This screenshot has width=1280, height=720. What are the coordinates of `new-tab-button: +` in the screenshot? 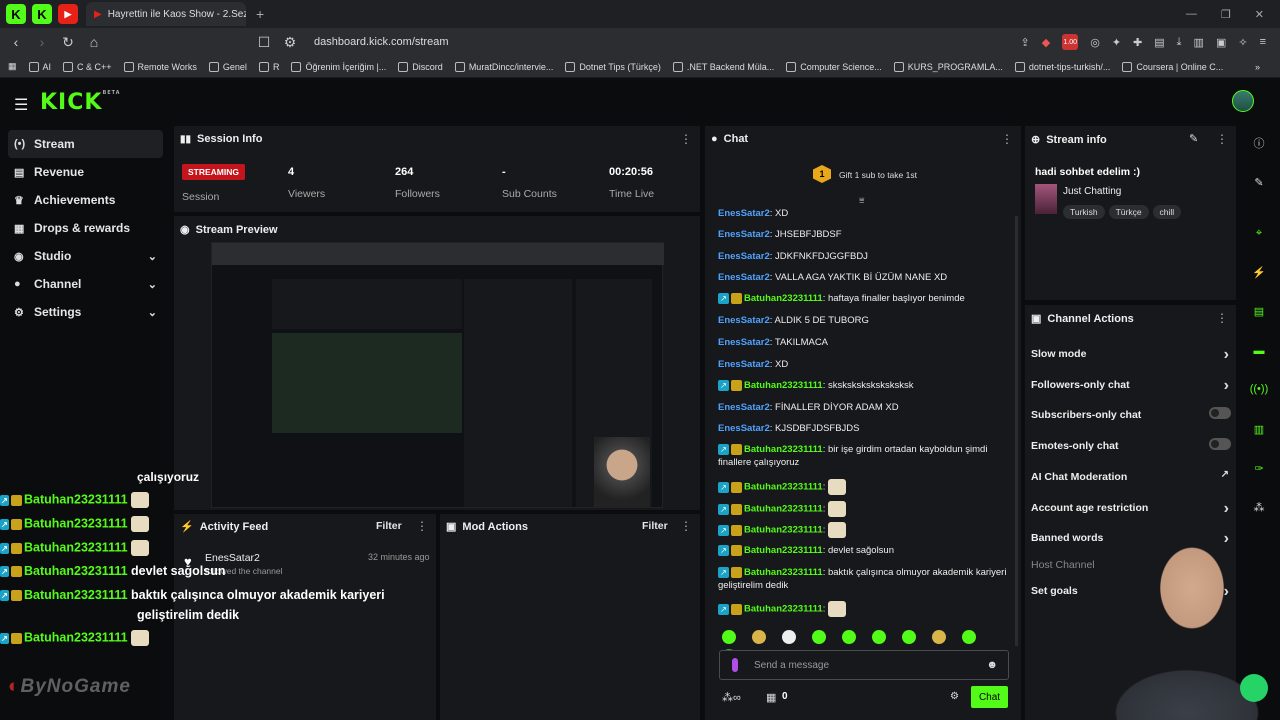 It's located at (260, 14).